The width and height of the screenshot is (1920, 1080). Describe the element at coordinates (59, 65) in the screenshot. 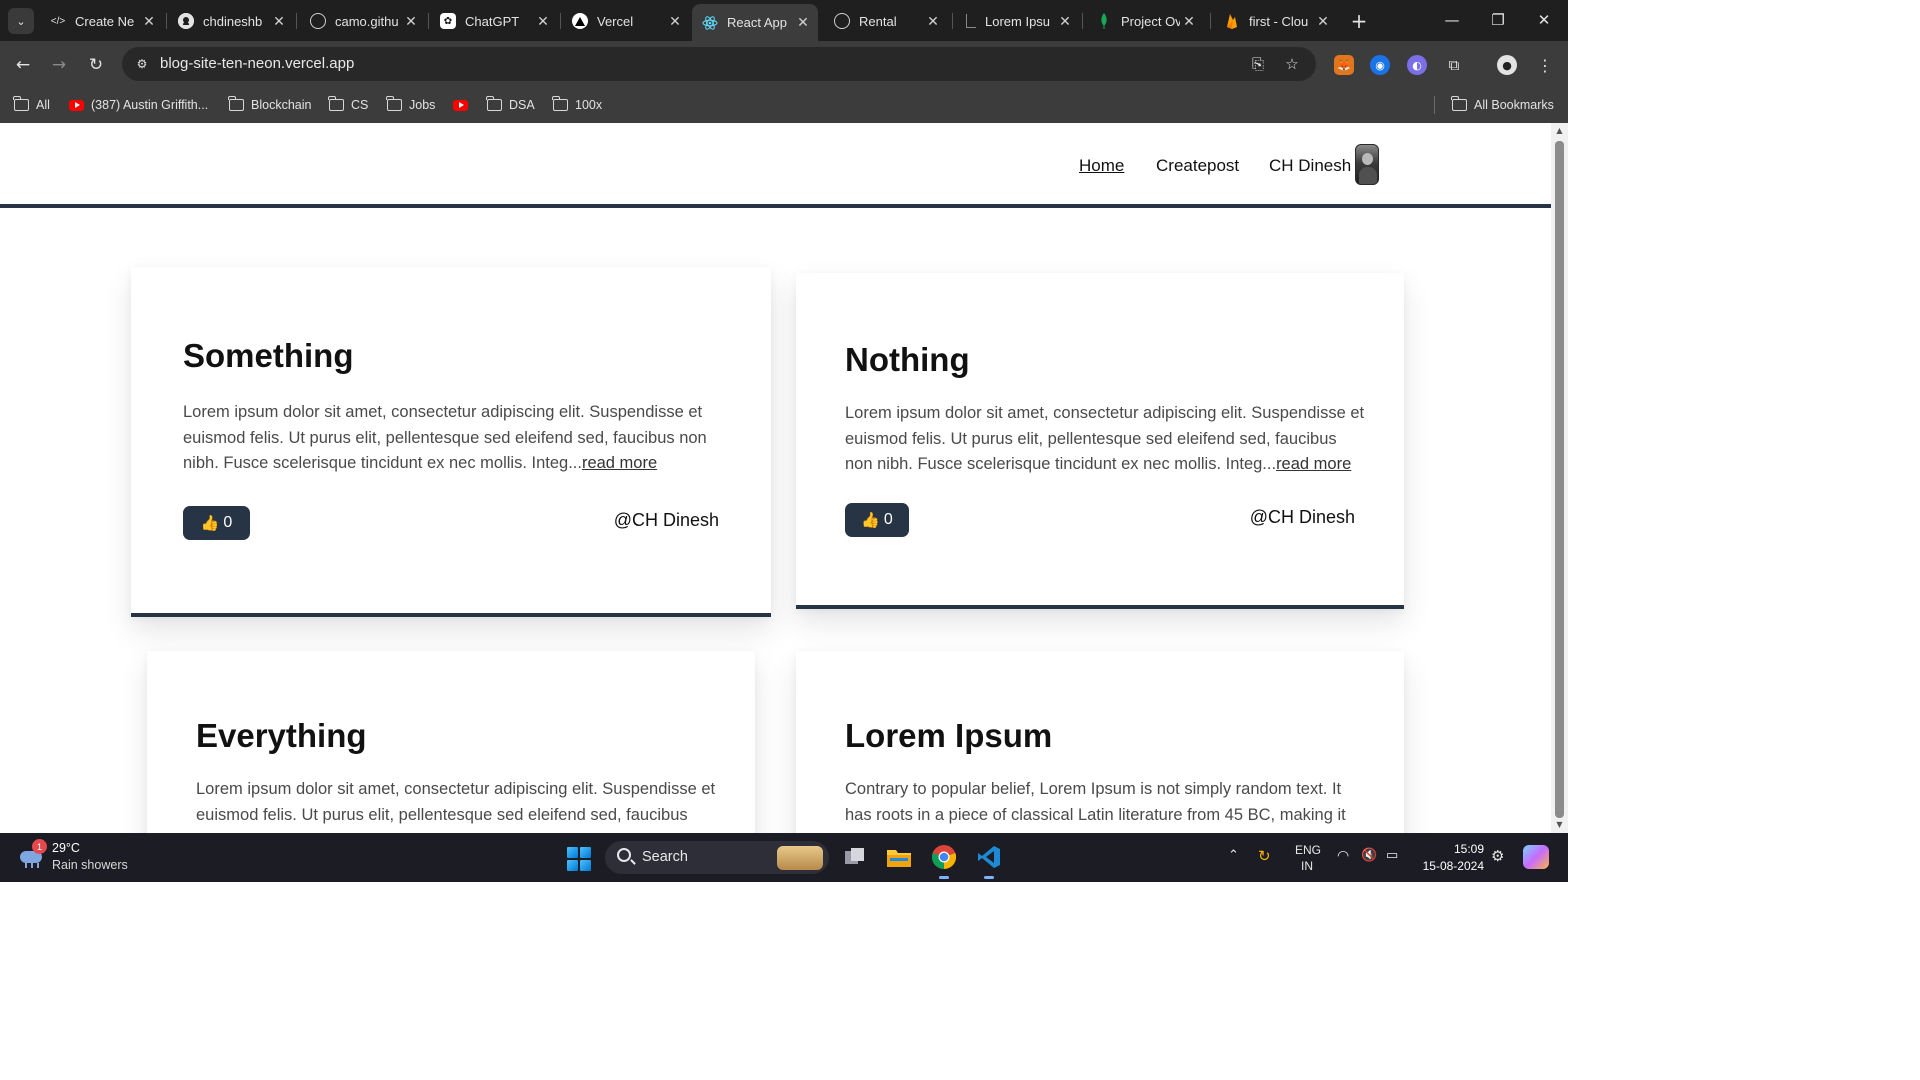

I see `forward-button: →` at that location.